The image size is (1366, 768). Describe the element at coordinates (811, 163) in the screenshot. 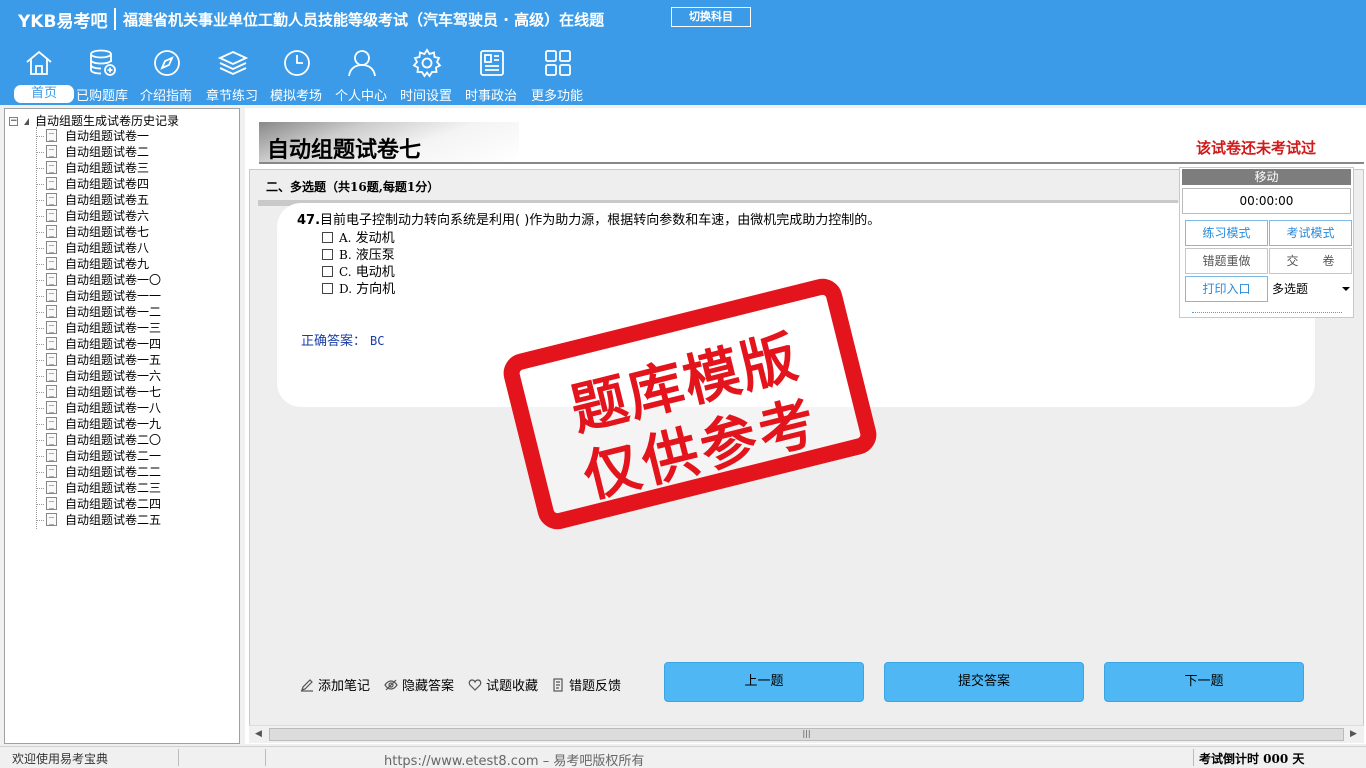

I see `title-divider` at that location.